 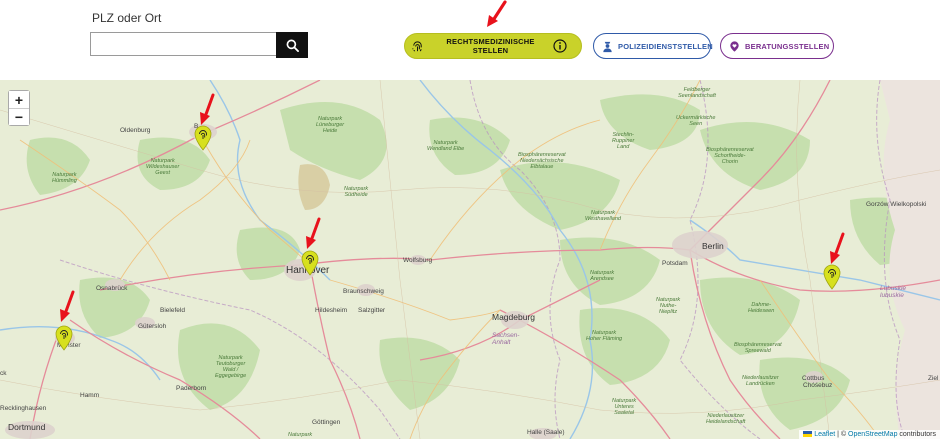 I want to click on city-label-hildesheim: Hildesheim, so click(x=331, y=310).